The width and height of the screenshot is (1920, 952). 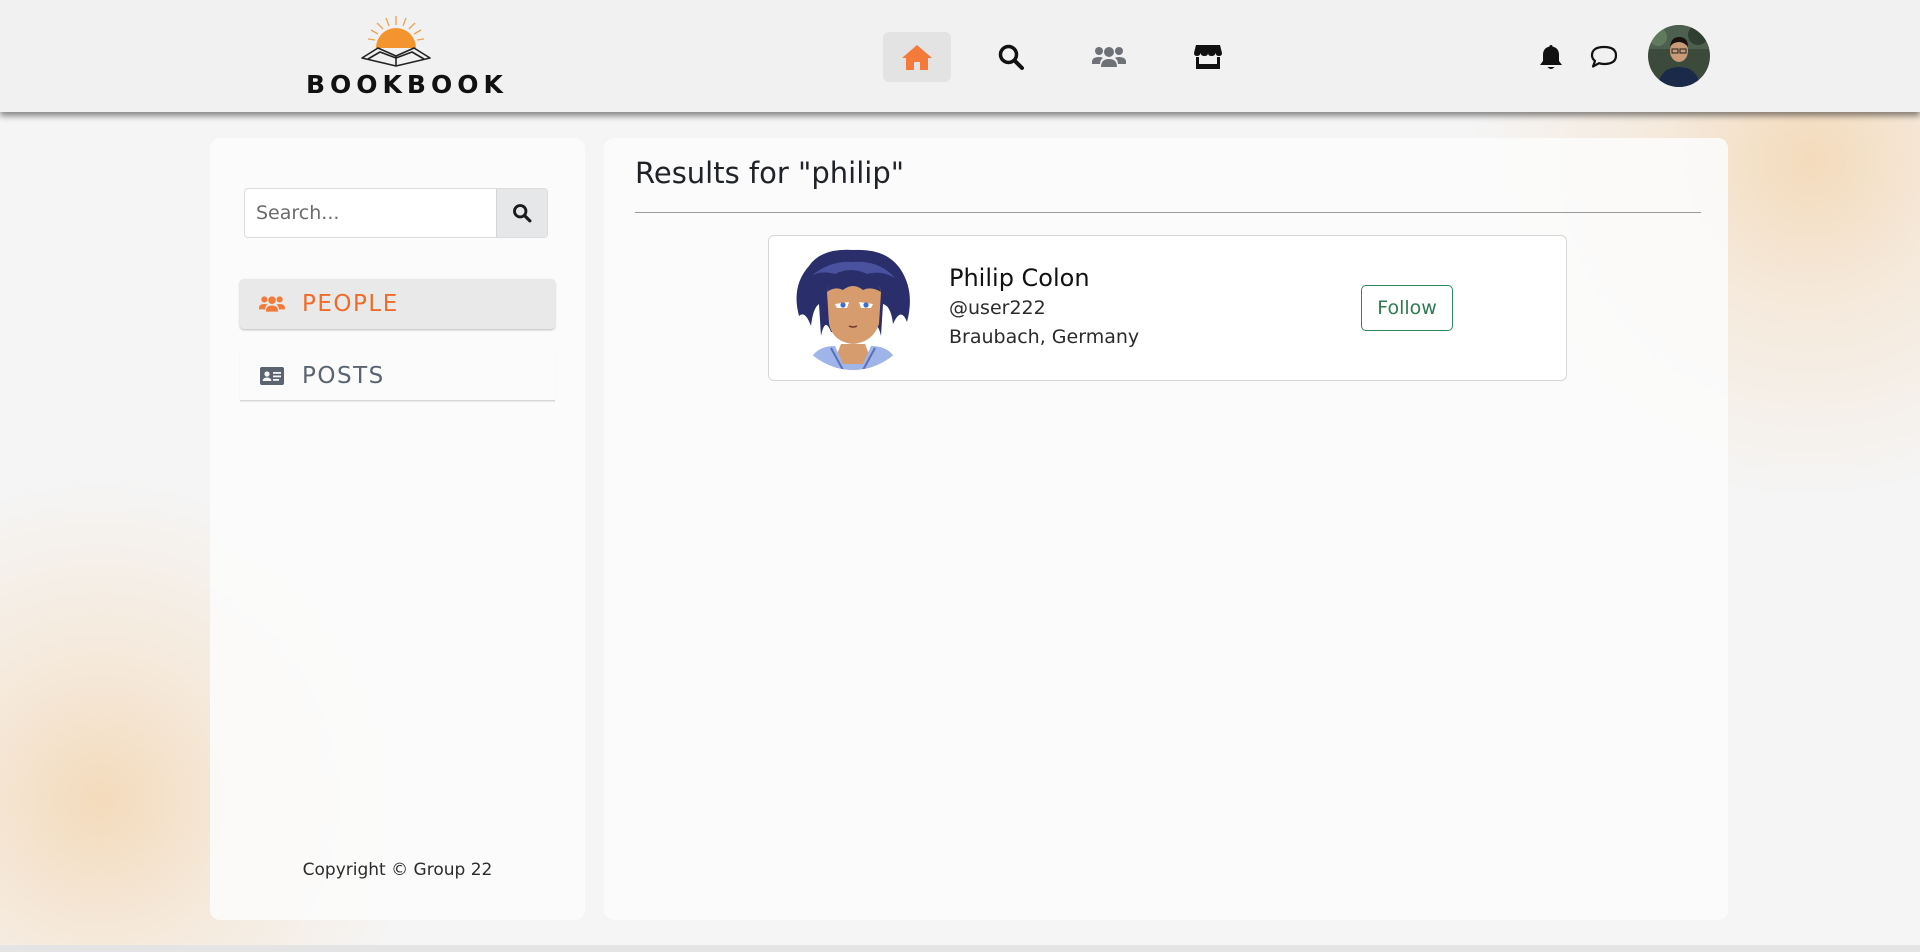 I want to click on filter-people: PEOPLE, so click(x=397, y=304).